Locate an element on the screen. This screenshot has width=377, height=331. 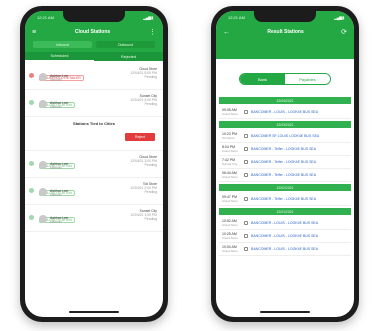
tab-scheduled: Scheduled is located at coordinates (59, 56).